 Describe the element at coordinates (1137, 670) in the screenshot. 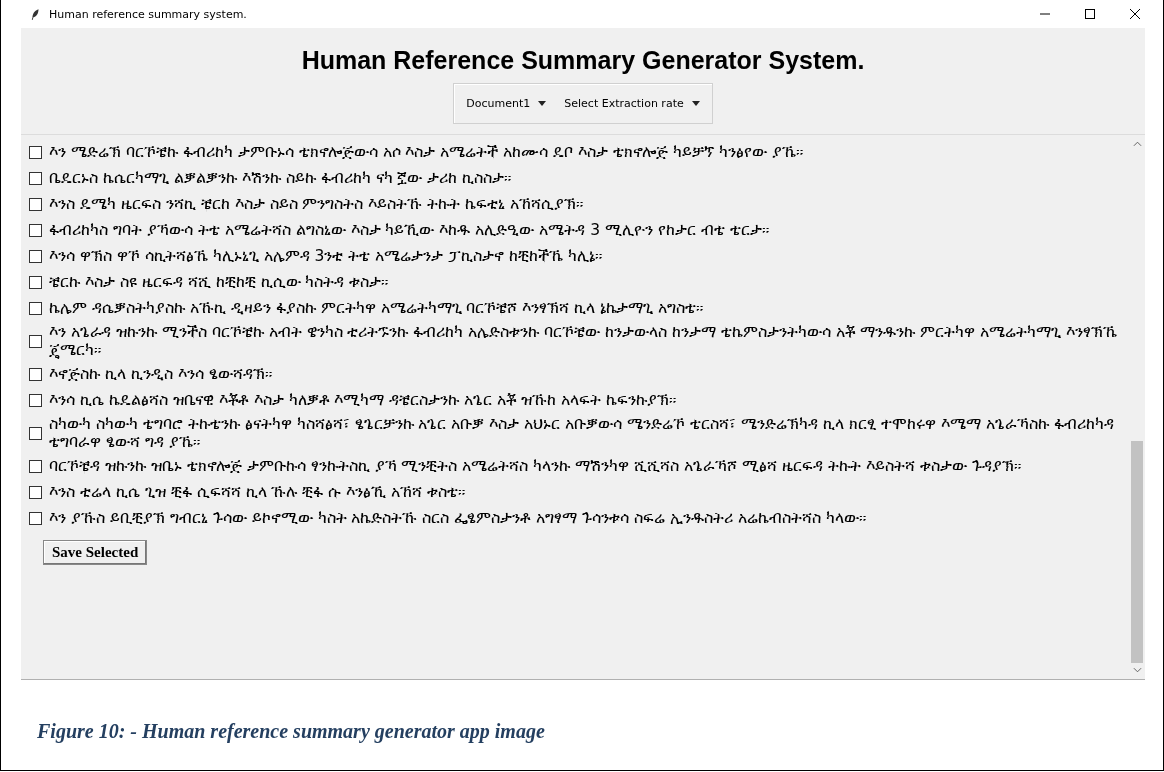

I see `scroll-down-icon` at that location.